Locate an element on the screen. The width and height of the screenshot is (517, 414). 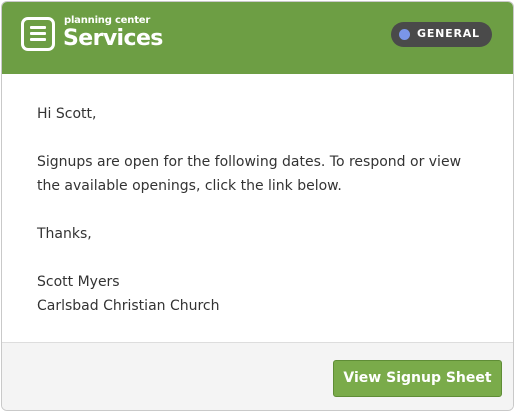
signature-org: Carlsbad Christian Church is located at coordinates (128, 306).